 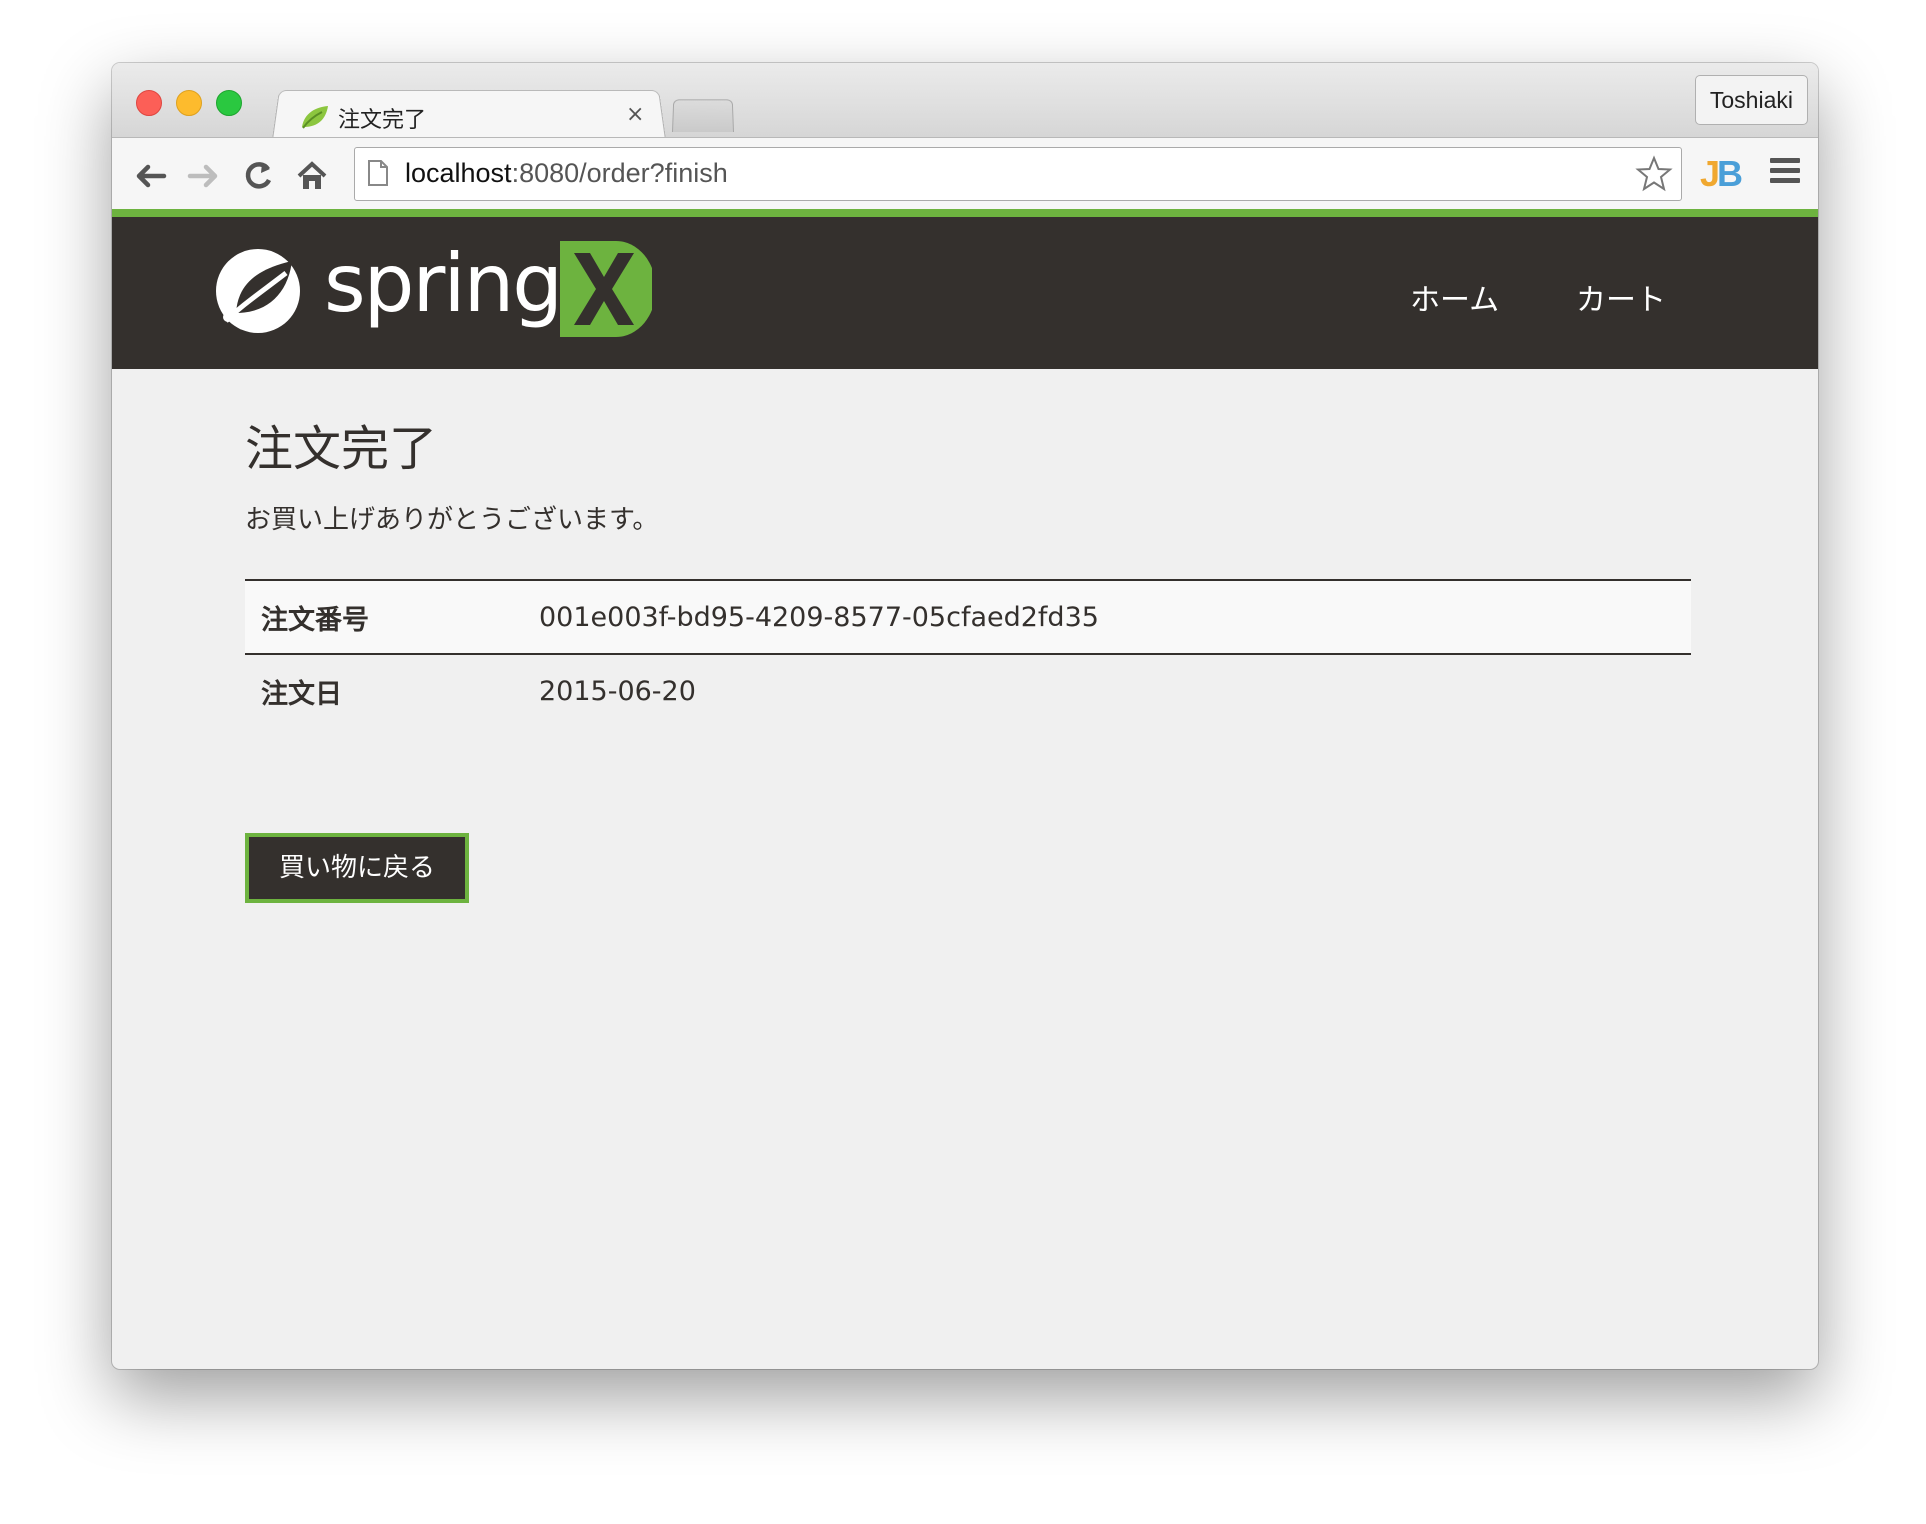 I want to click on browser-toolbar: localhost:8080/order?finish JB, so click(x=965, y=173).